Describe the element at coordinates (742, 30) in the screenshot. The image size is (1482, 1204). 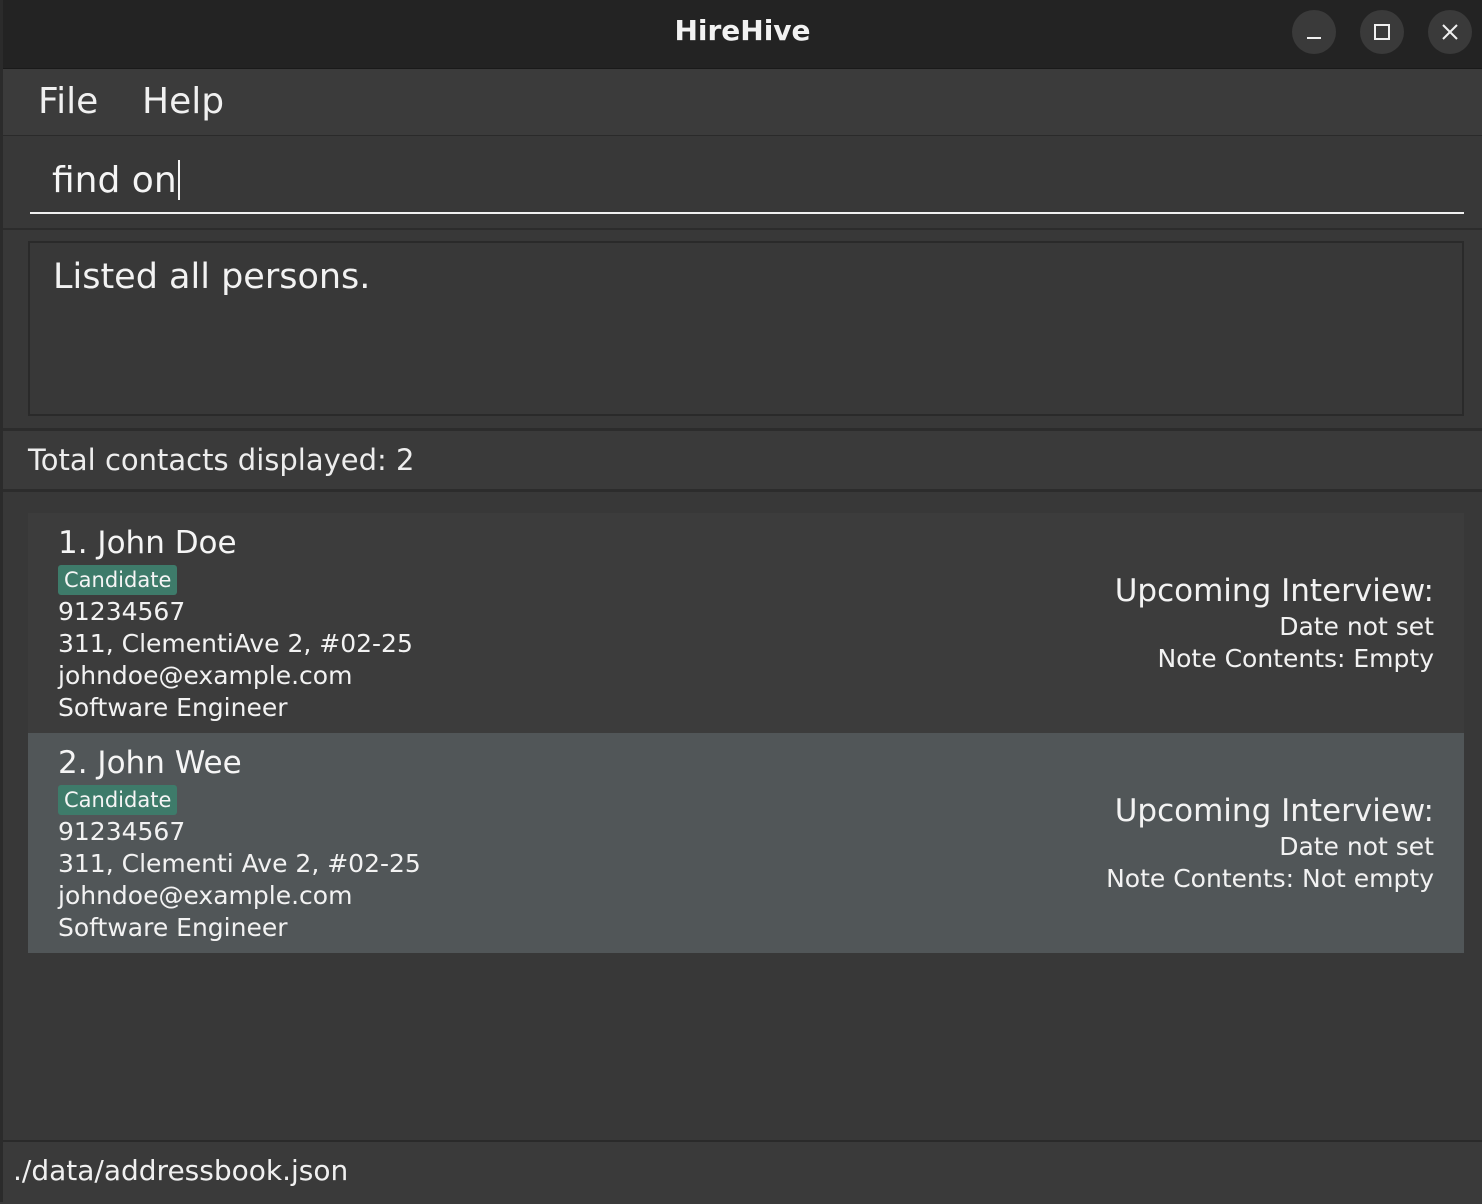
I see `window-title: HireHive` at that location.